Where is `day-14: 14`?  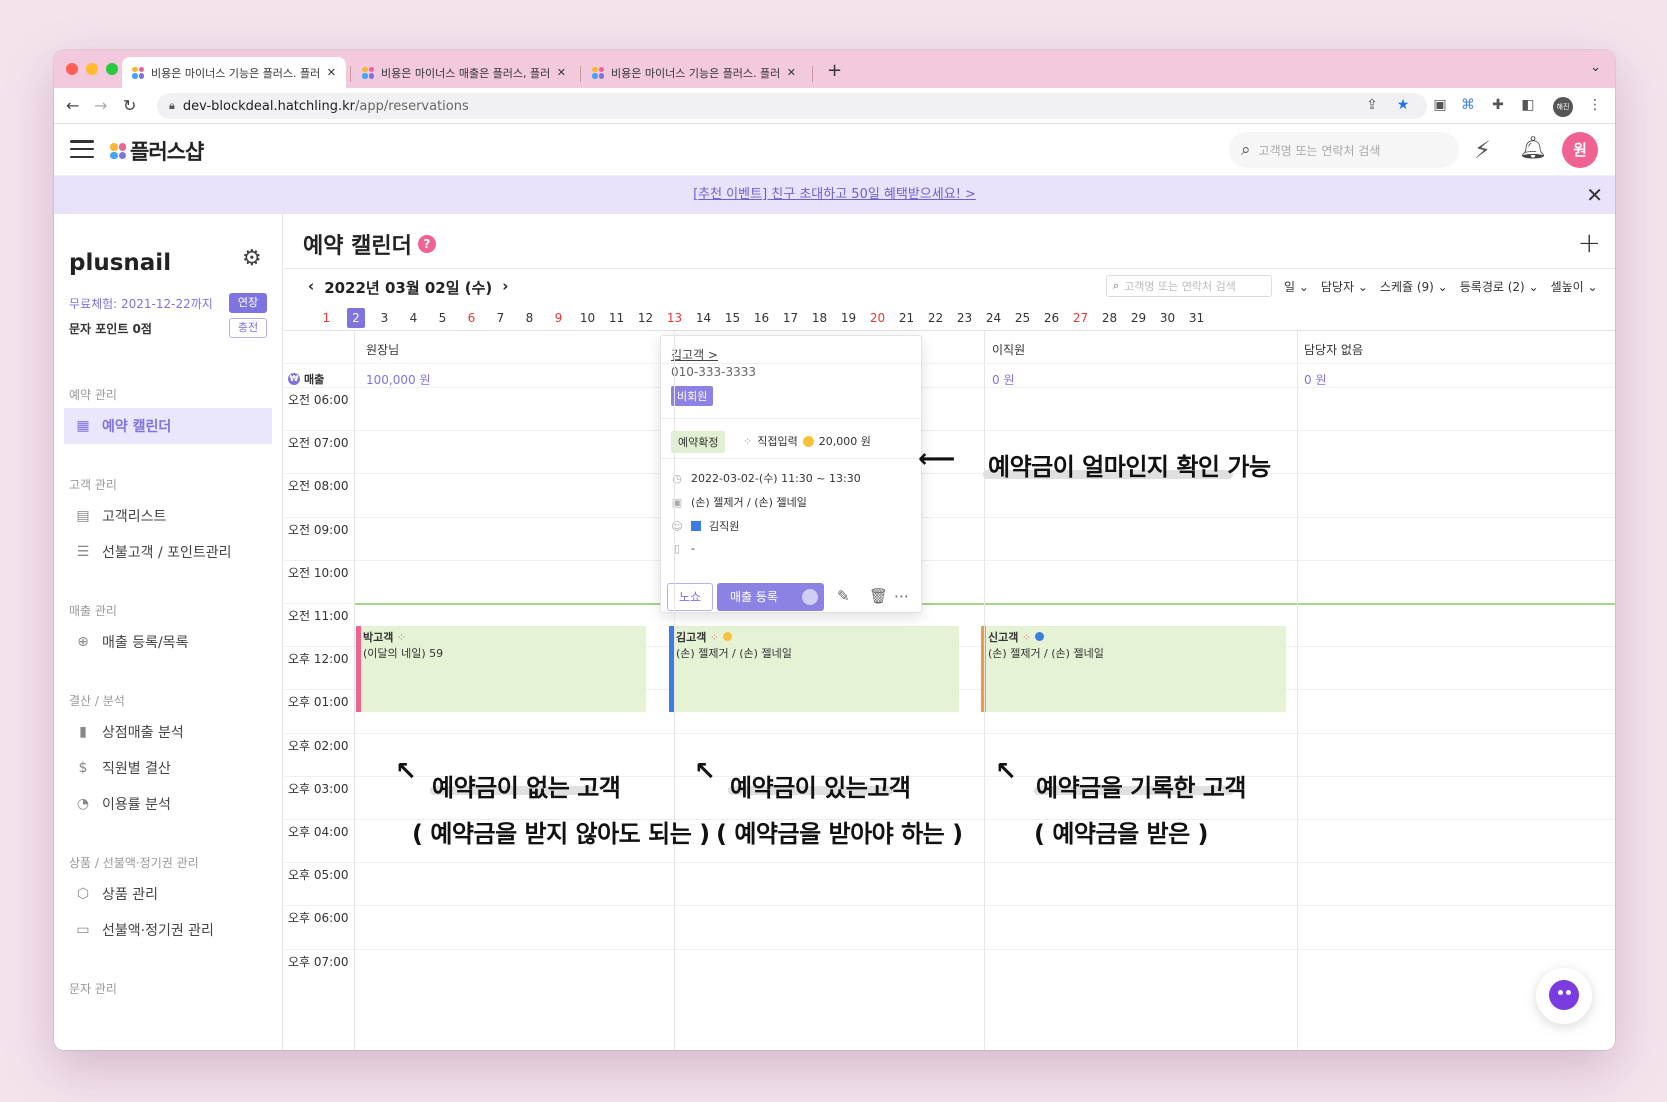 day-14: 14 is located at coordinates (703, 318).